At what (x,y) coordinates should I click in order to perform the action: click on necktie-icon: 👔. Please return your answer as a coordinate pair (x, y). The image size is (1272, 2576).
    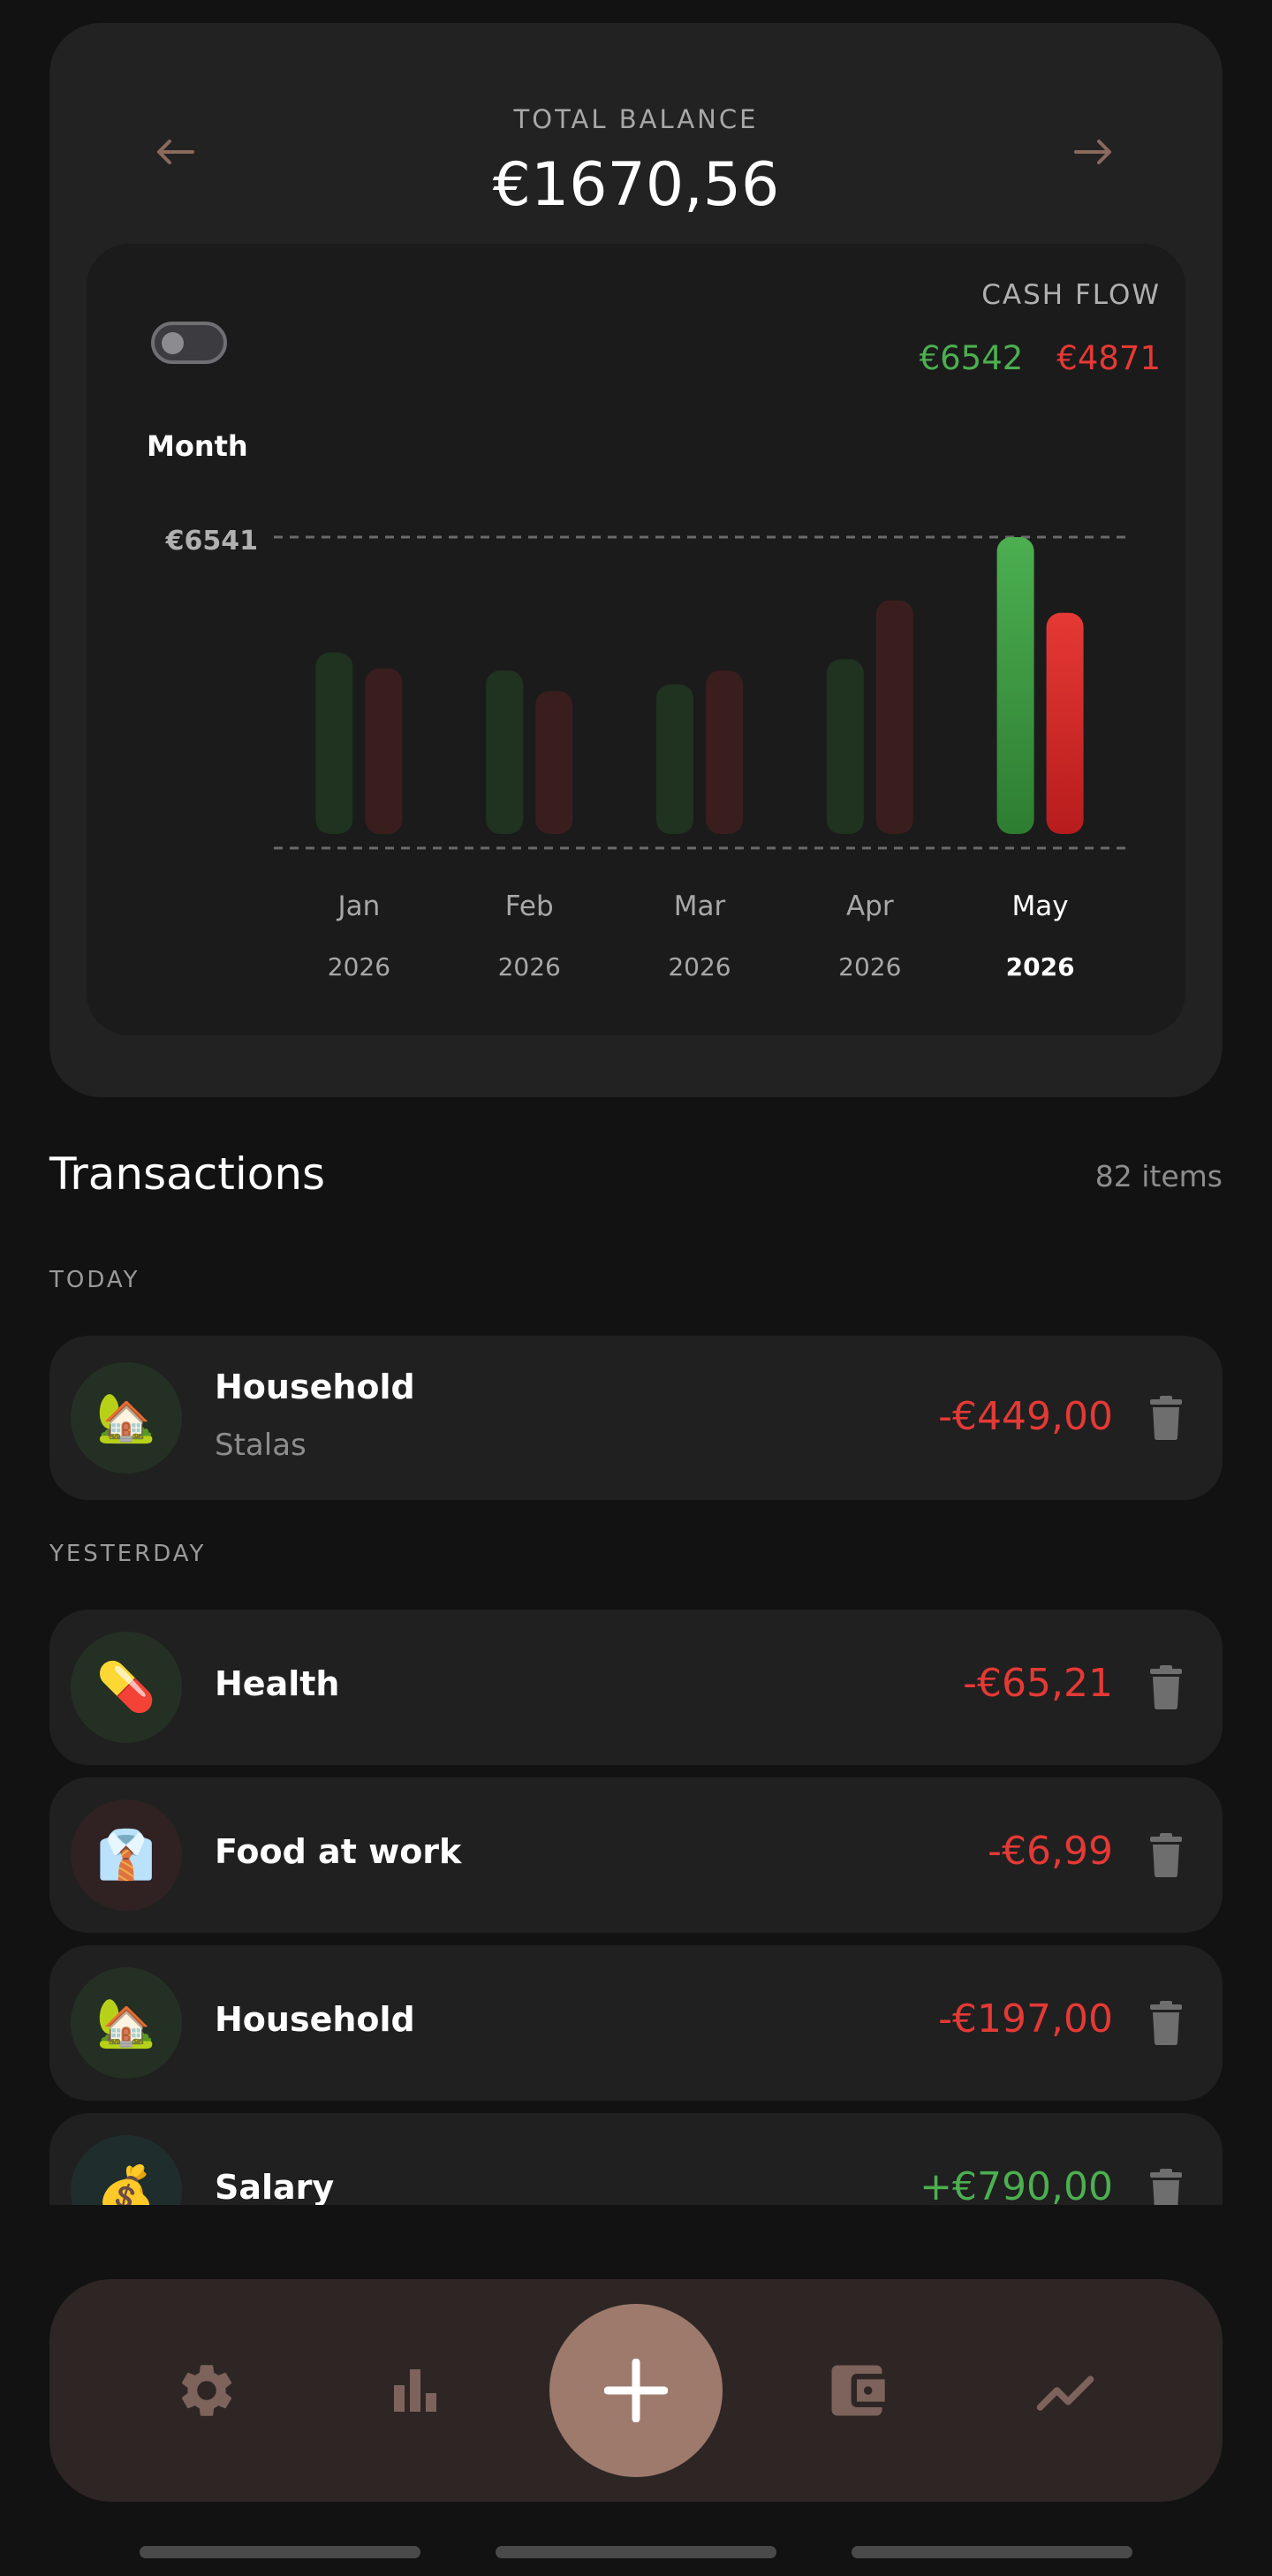
    Looking at the image, I should click on (126, 1855).